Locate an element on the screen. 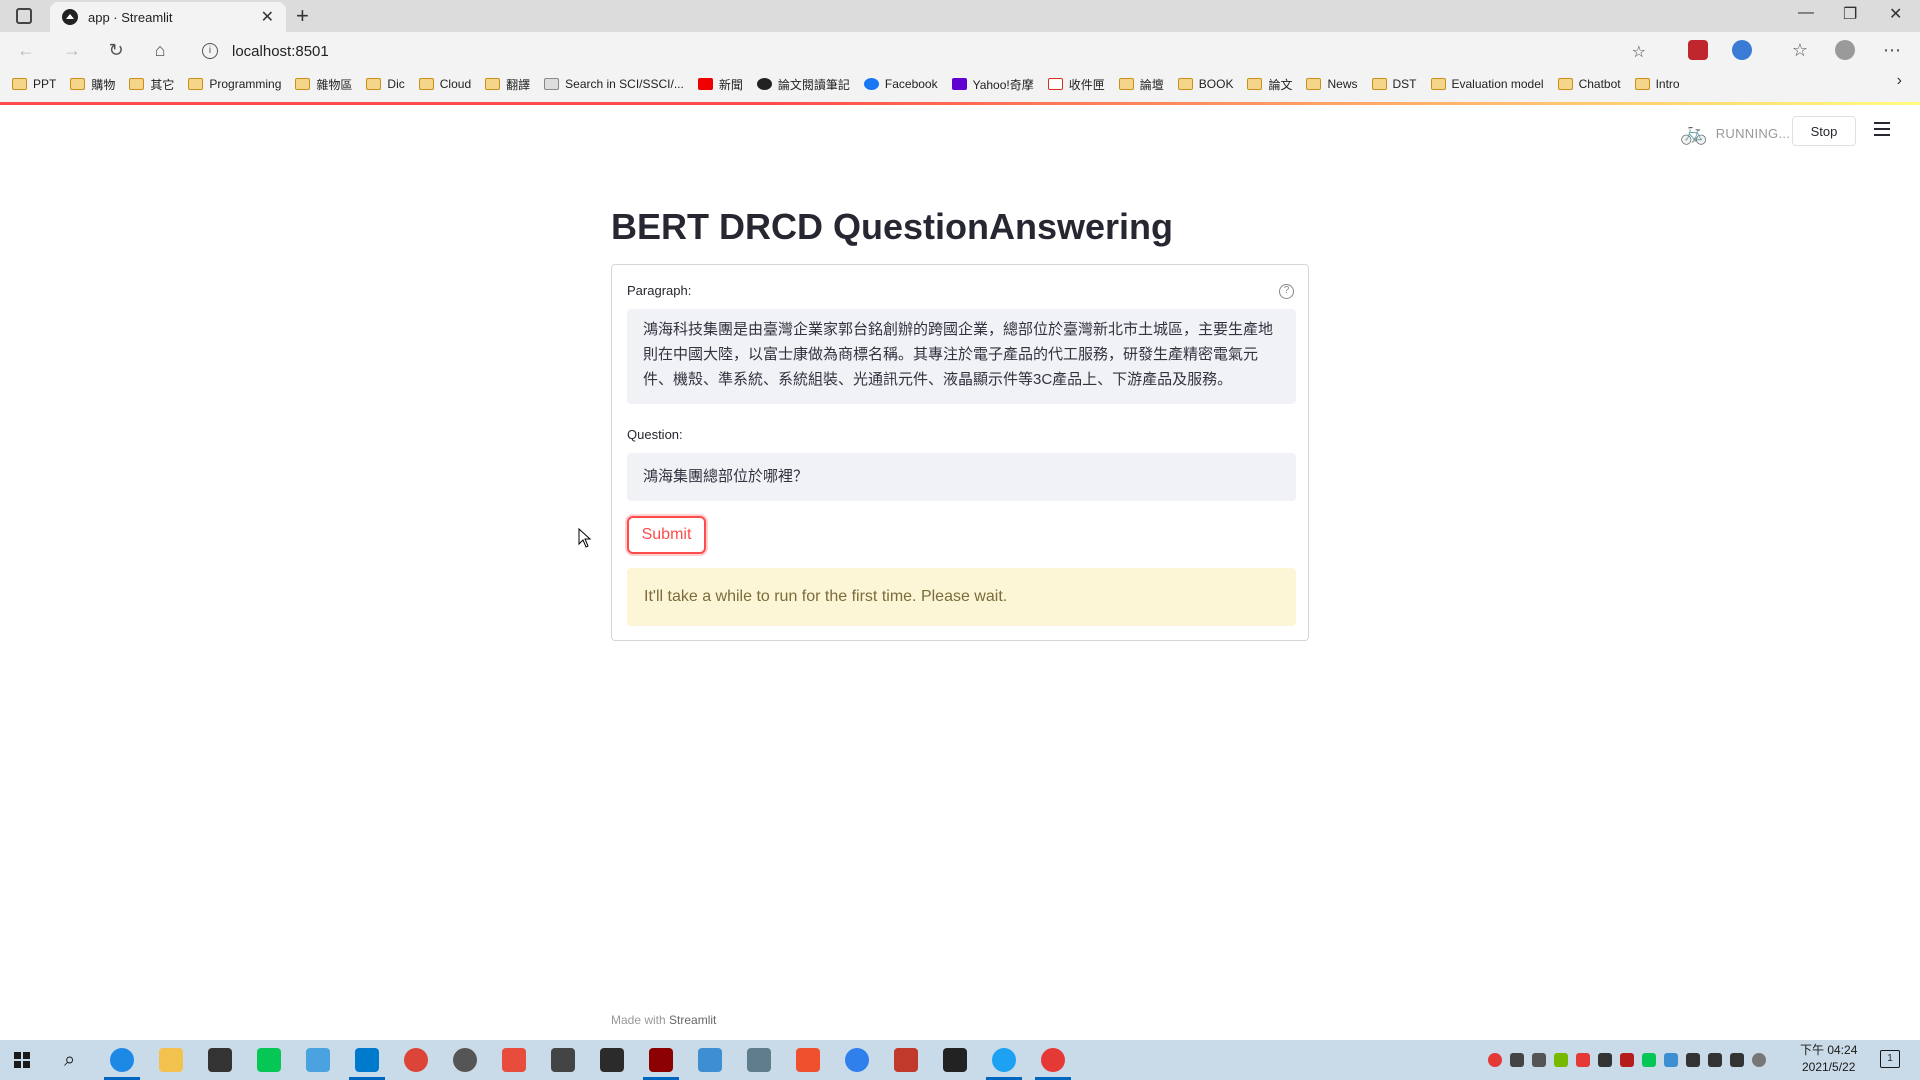 The image size is (1920, 1080). sticky-notes-app-icon is located at coordinates (612, 1060).